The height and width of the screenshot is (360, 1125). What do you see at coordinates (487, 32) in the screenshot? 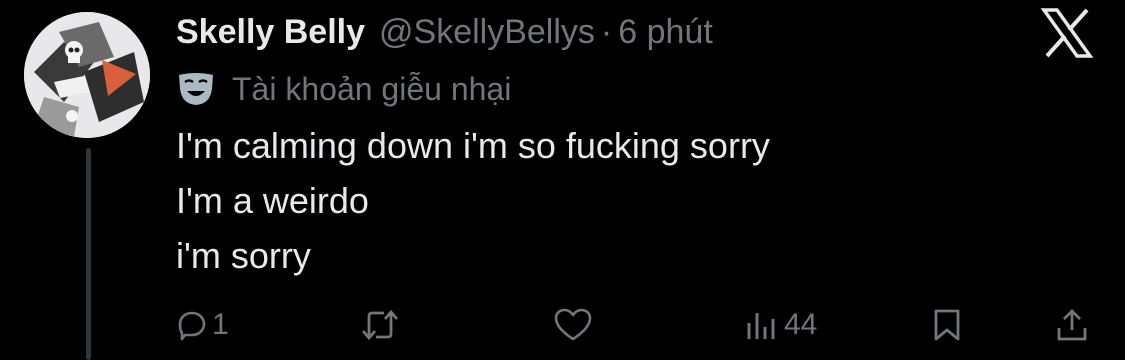
I see `author-handle: @SkellyBellys` at bounding box center [487, 32].